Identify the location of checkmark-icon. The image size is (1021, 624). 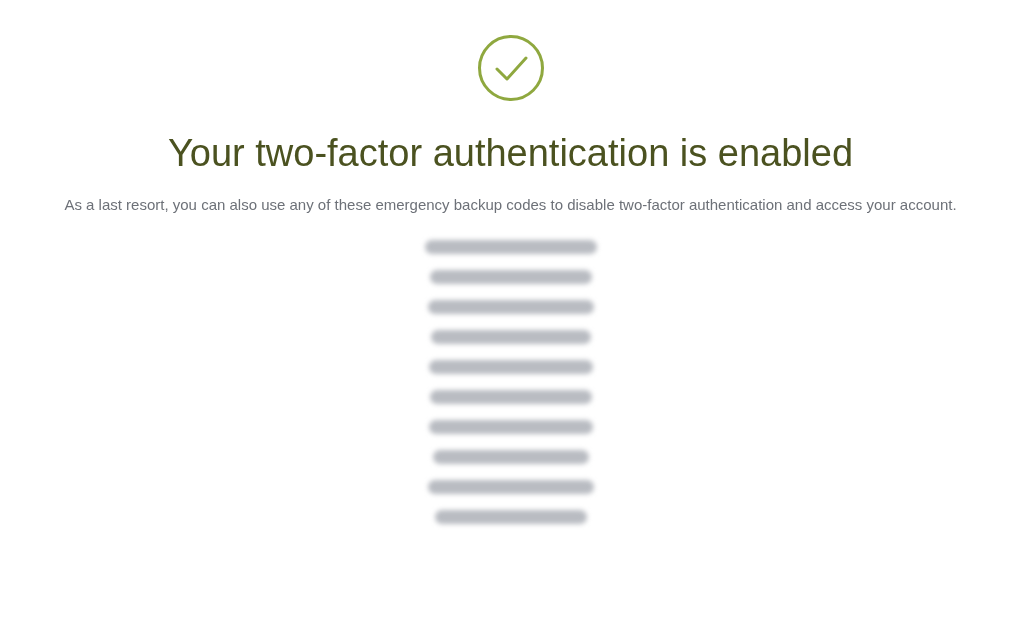
(510, 68).